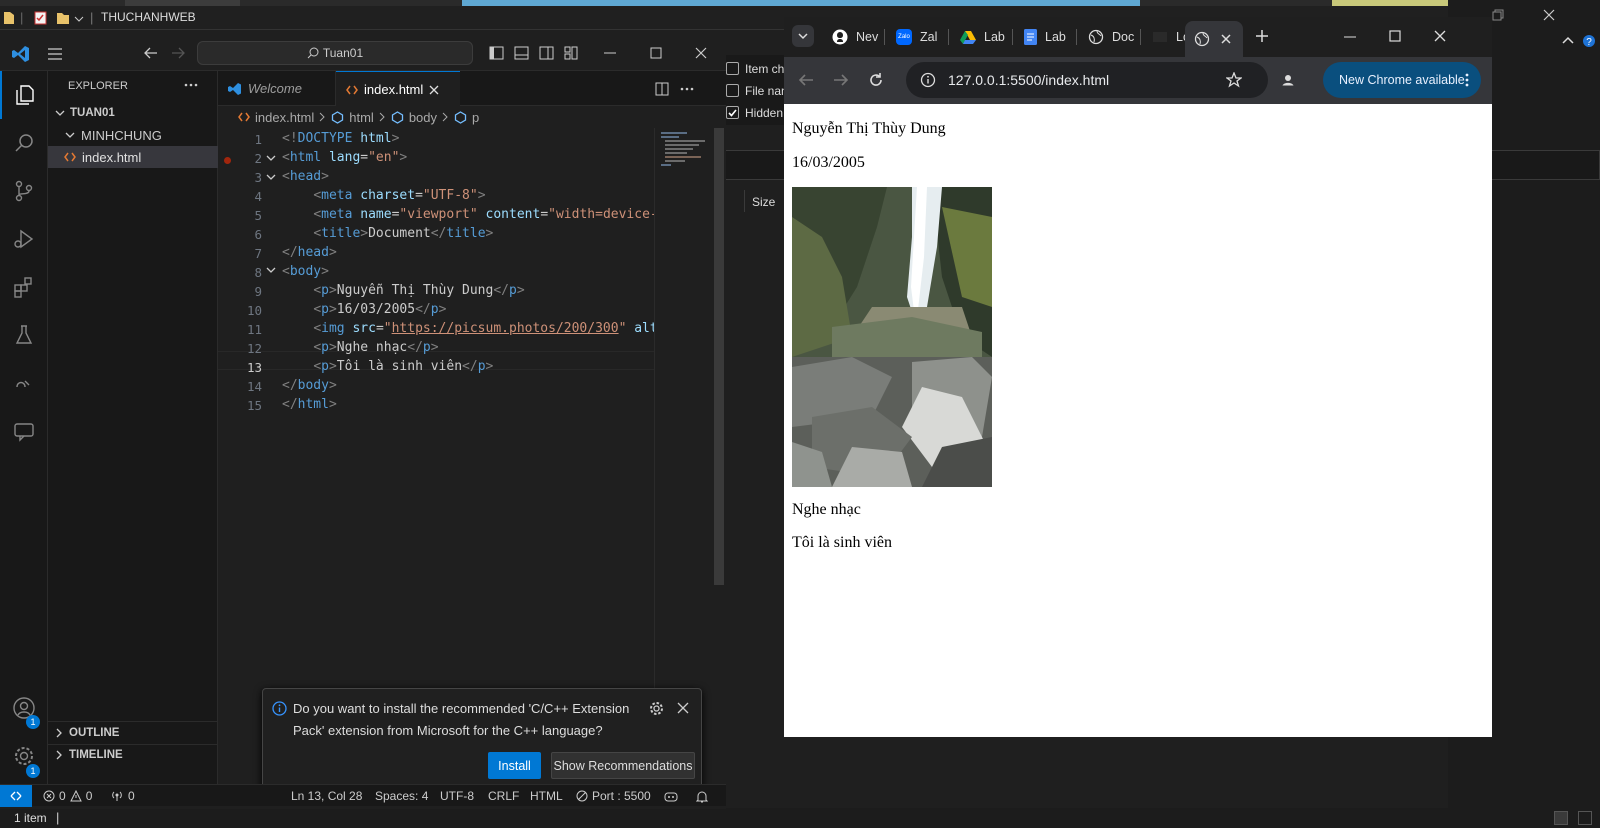 This screenshot has width=1600, height=828. What do you see at coordinates (1402, 80) in the screenshot?
I see `update-chrome-button: New Chrome available` at bounding box center [1402, 80].